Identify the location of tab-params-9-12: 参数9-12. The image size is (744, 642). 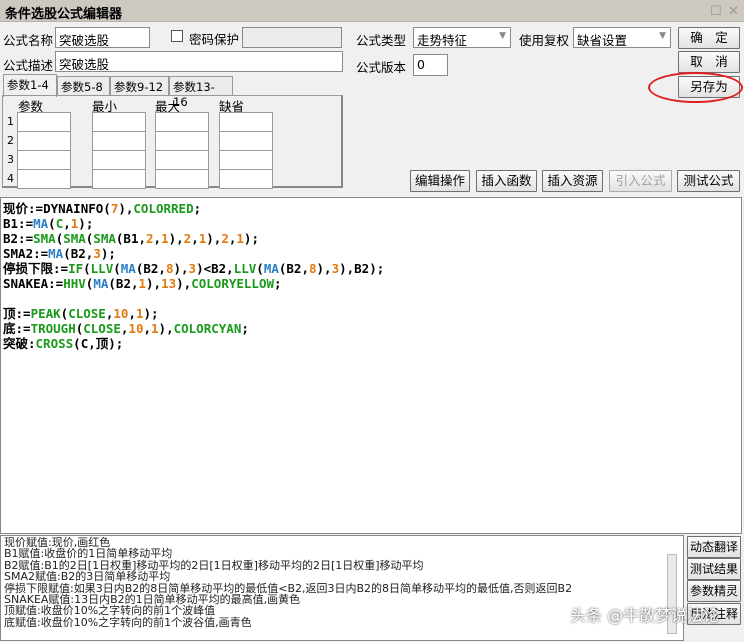
(139, 86).